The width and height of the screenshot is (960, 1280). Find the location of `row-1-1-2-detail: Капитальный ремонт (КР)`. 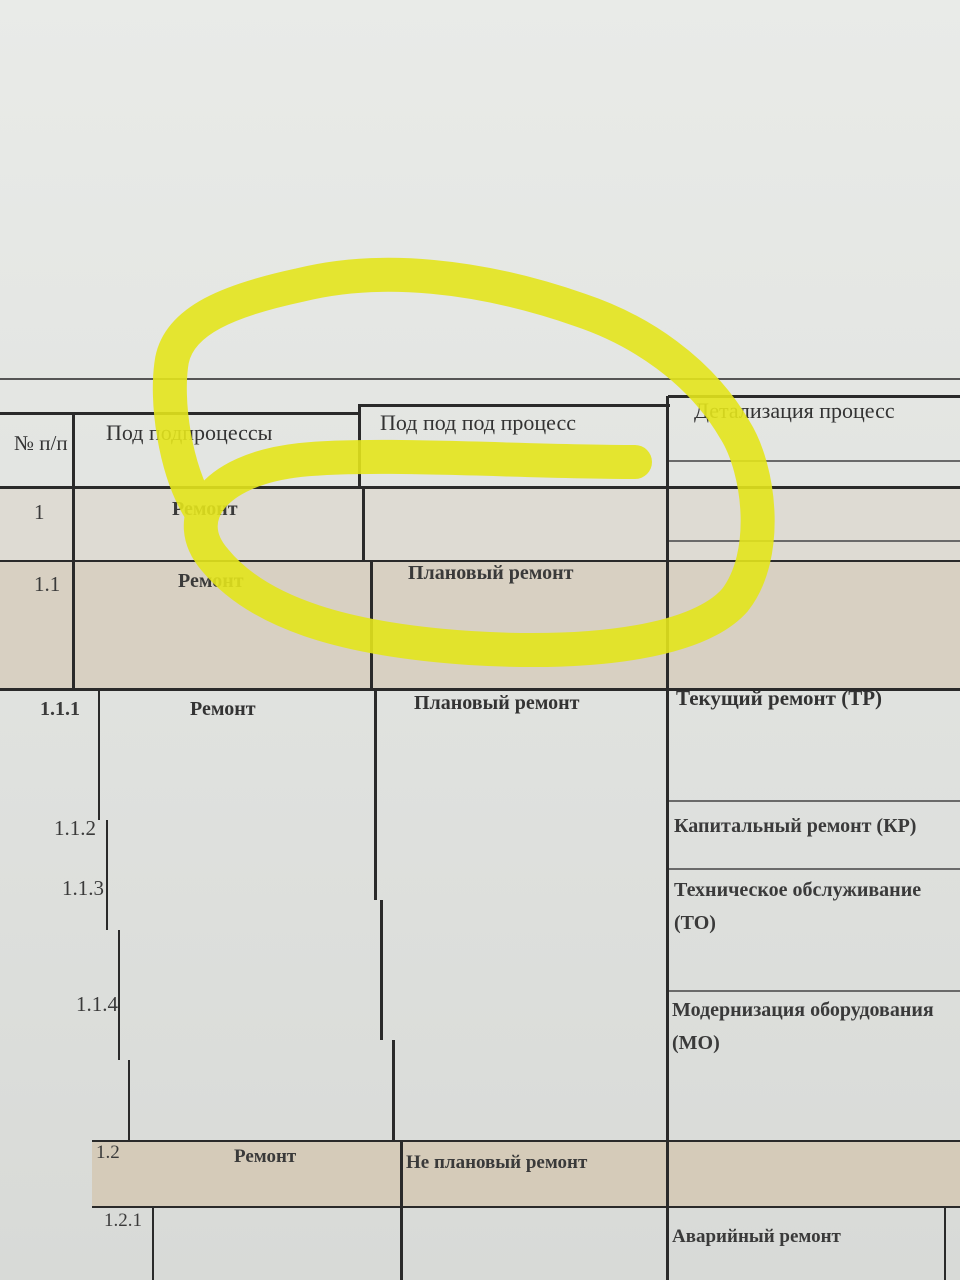

row-1-1-2-detail: Капитальный ремонт (КР) is located at coordinates (795, 826).